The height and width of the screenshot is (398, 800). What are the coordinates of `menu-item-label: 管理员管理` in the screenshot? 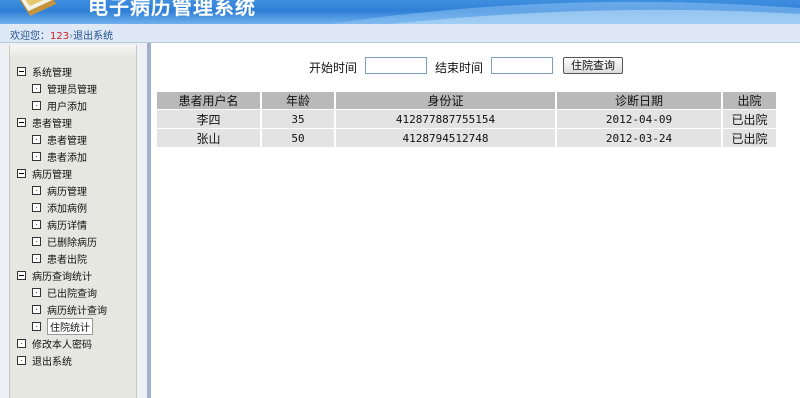 It's located at (72, 90).